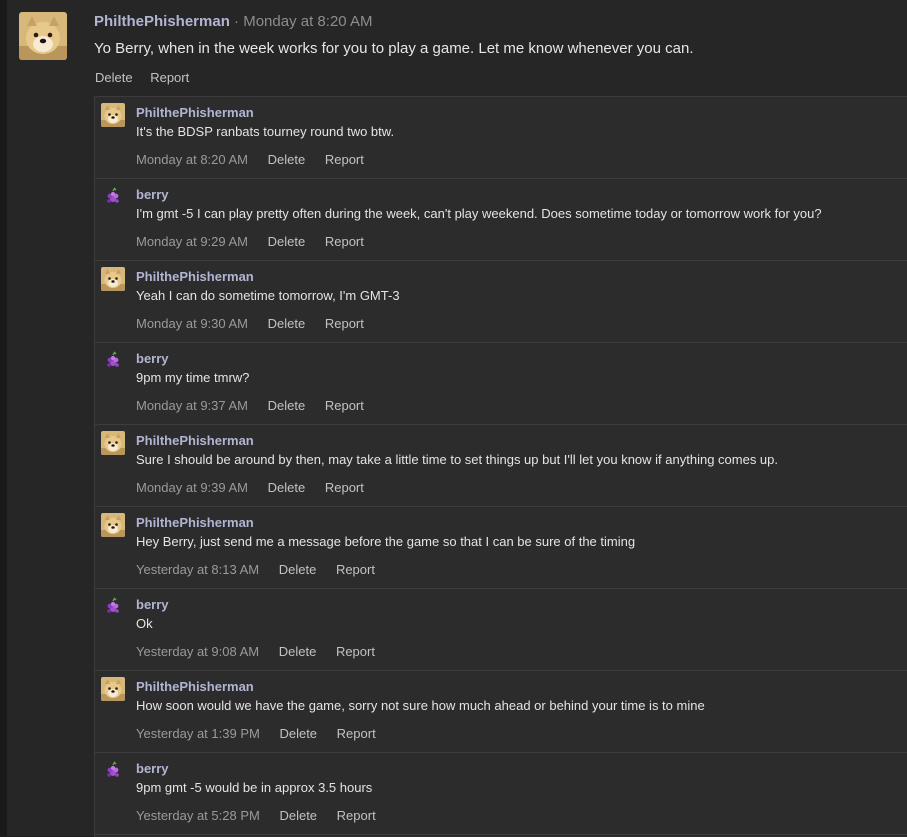 The height and width of the screenshot is (837, 907). What do you see at coordinates (192, 241) in the screenshot?
I see `comment-time: Monday at 9:29 AM` at bounding box center [192, 241].